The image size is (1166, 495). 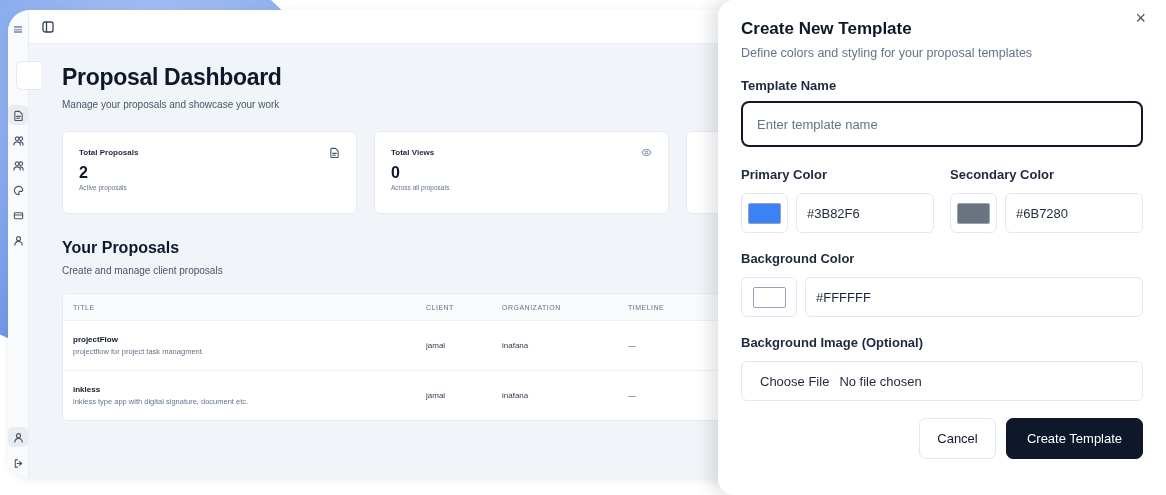 I want to click on proposal-title: projectFlow, so click(x=96, y=339).